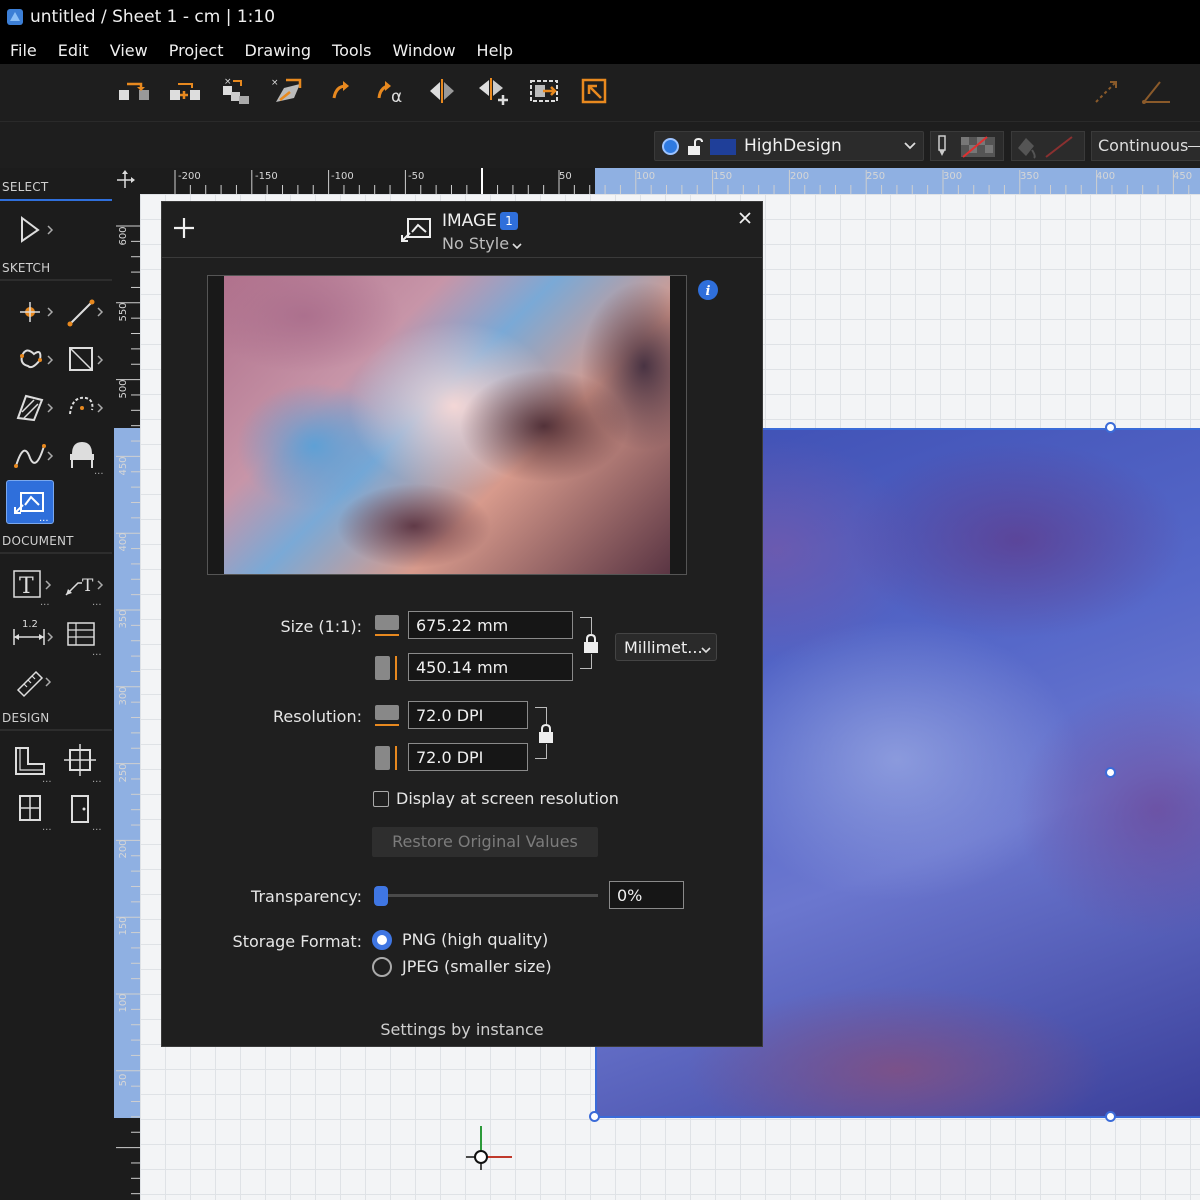 The image size is (1200, 1200). Describe the element at coordinates (86, 312) in the screenshot. I see `line-tool` at that location.